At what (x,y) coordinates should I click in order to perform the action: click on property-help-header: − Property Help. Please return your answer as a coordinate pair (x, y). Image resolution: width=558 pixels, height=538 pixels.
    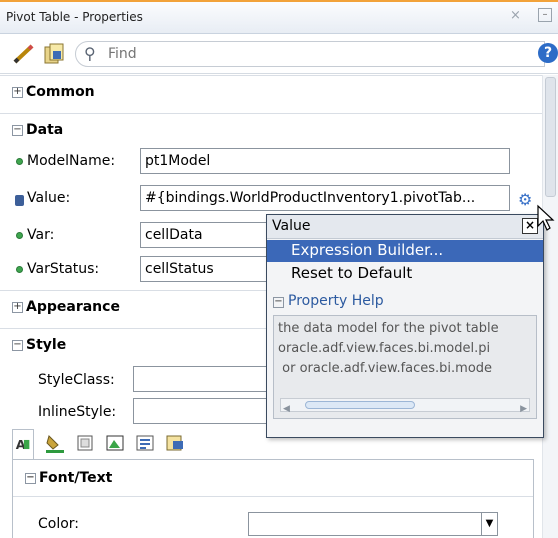
    Looking at the image, I should click on (328, 301).